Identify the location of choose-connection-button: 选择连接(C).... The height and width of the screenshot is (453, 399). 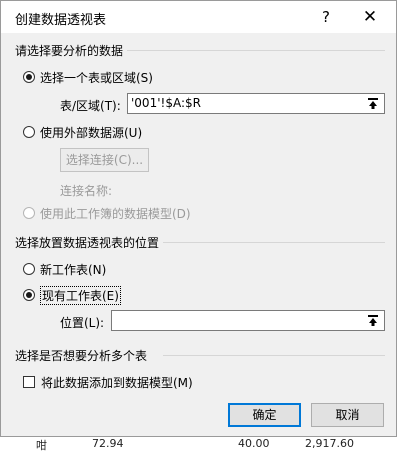
(104, 160).